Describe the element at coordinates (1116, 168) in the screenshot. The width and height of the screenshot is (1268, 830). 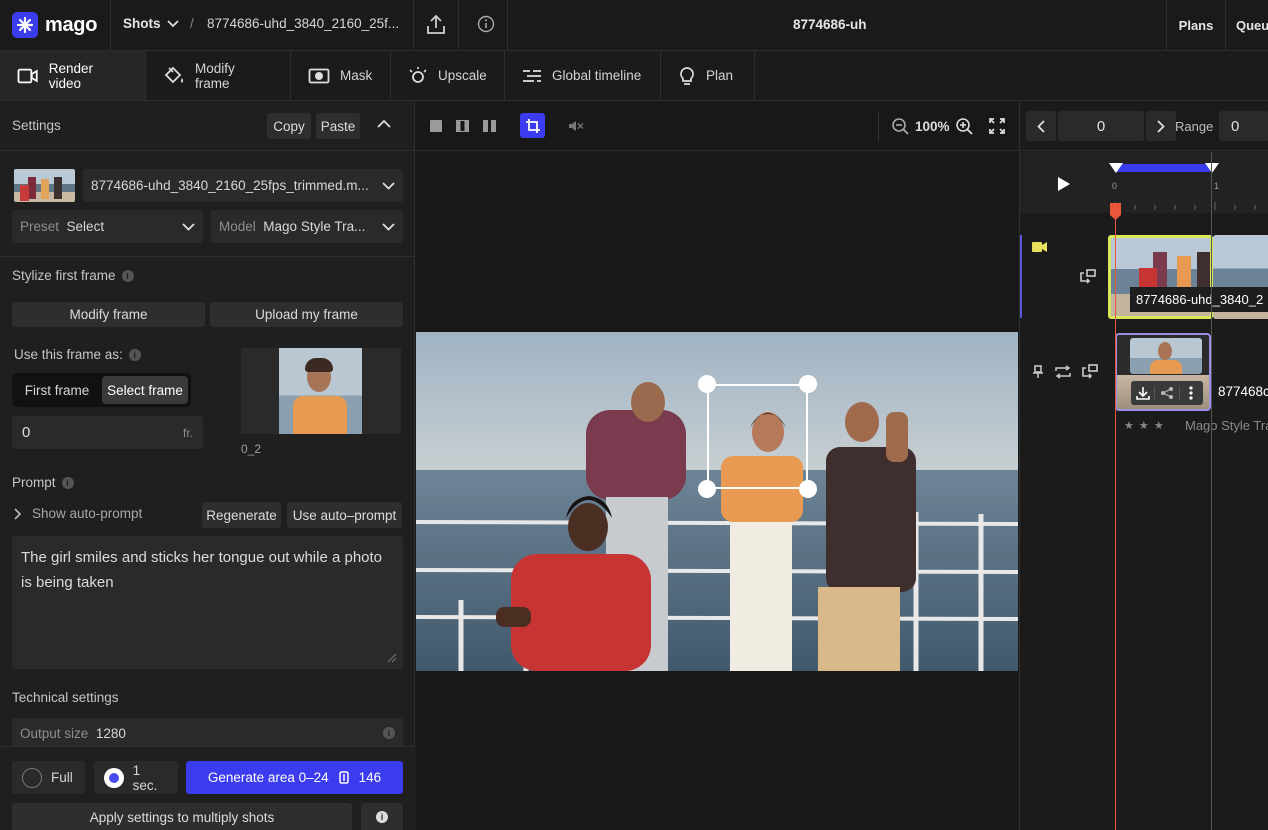
I see `range-start-handle` at that location.